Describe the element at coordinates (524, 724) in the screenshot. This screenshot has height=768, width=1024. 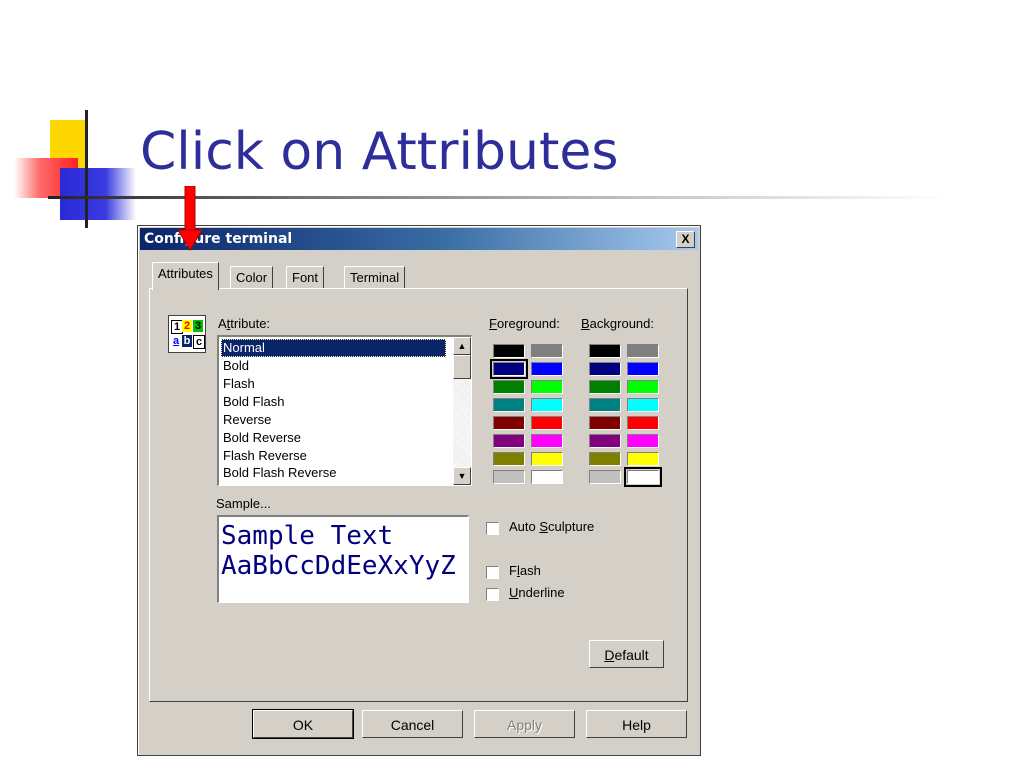
I see `apply-button: Apply` at that location.